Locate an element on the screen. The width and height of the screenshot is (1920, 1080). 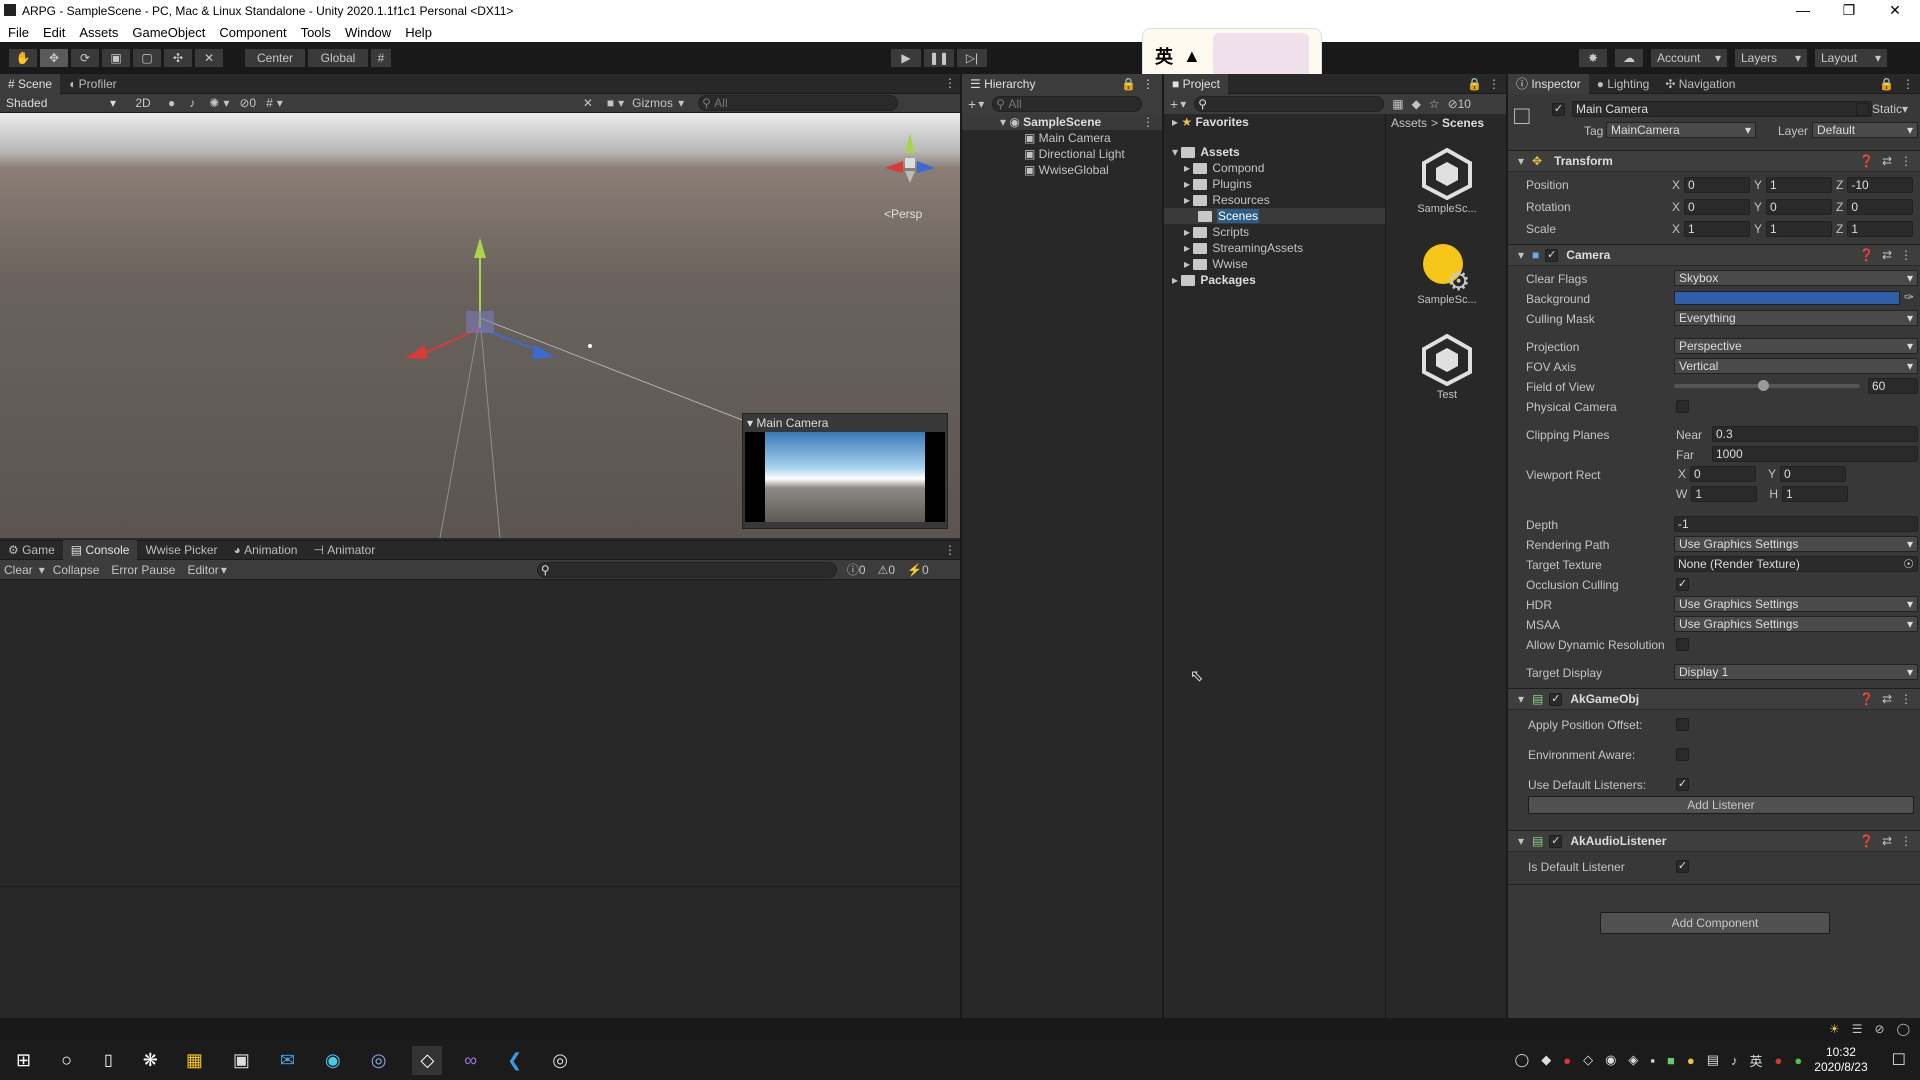
default-listeners-checkbox: ✓ is located at coordinates (1682, 784).